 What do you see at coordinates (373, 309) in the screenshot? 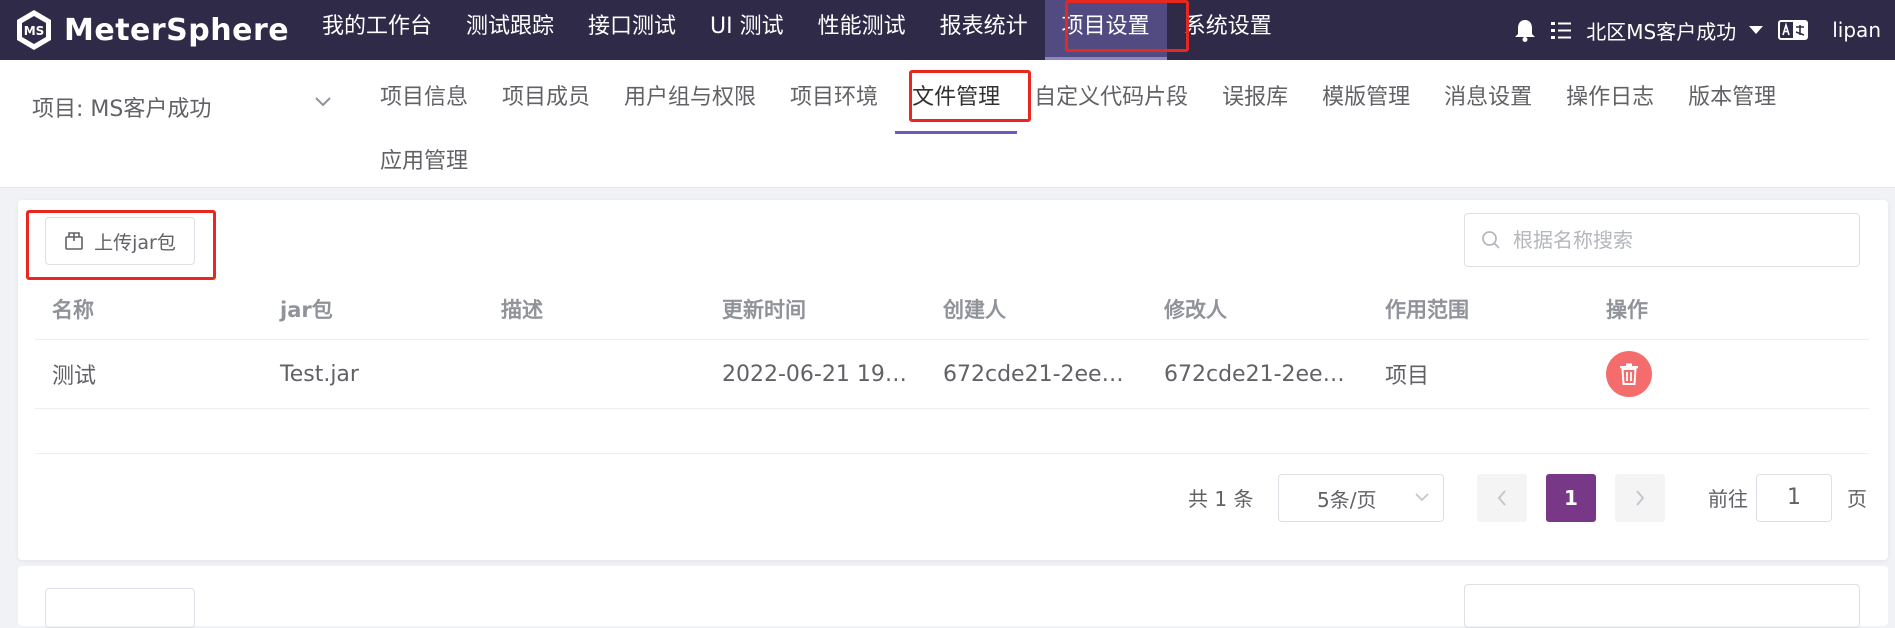
I see `column-jar: jar包` at bounding box center [373, 309].